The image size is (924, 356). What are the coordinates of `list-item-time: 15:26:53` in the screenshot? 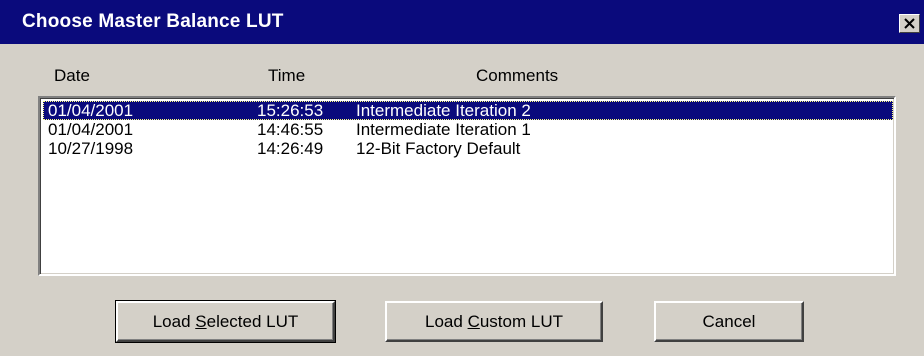 It's located at (290, 110).